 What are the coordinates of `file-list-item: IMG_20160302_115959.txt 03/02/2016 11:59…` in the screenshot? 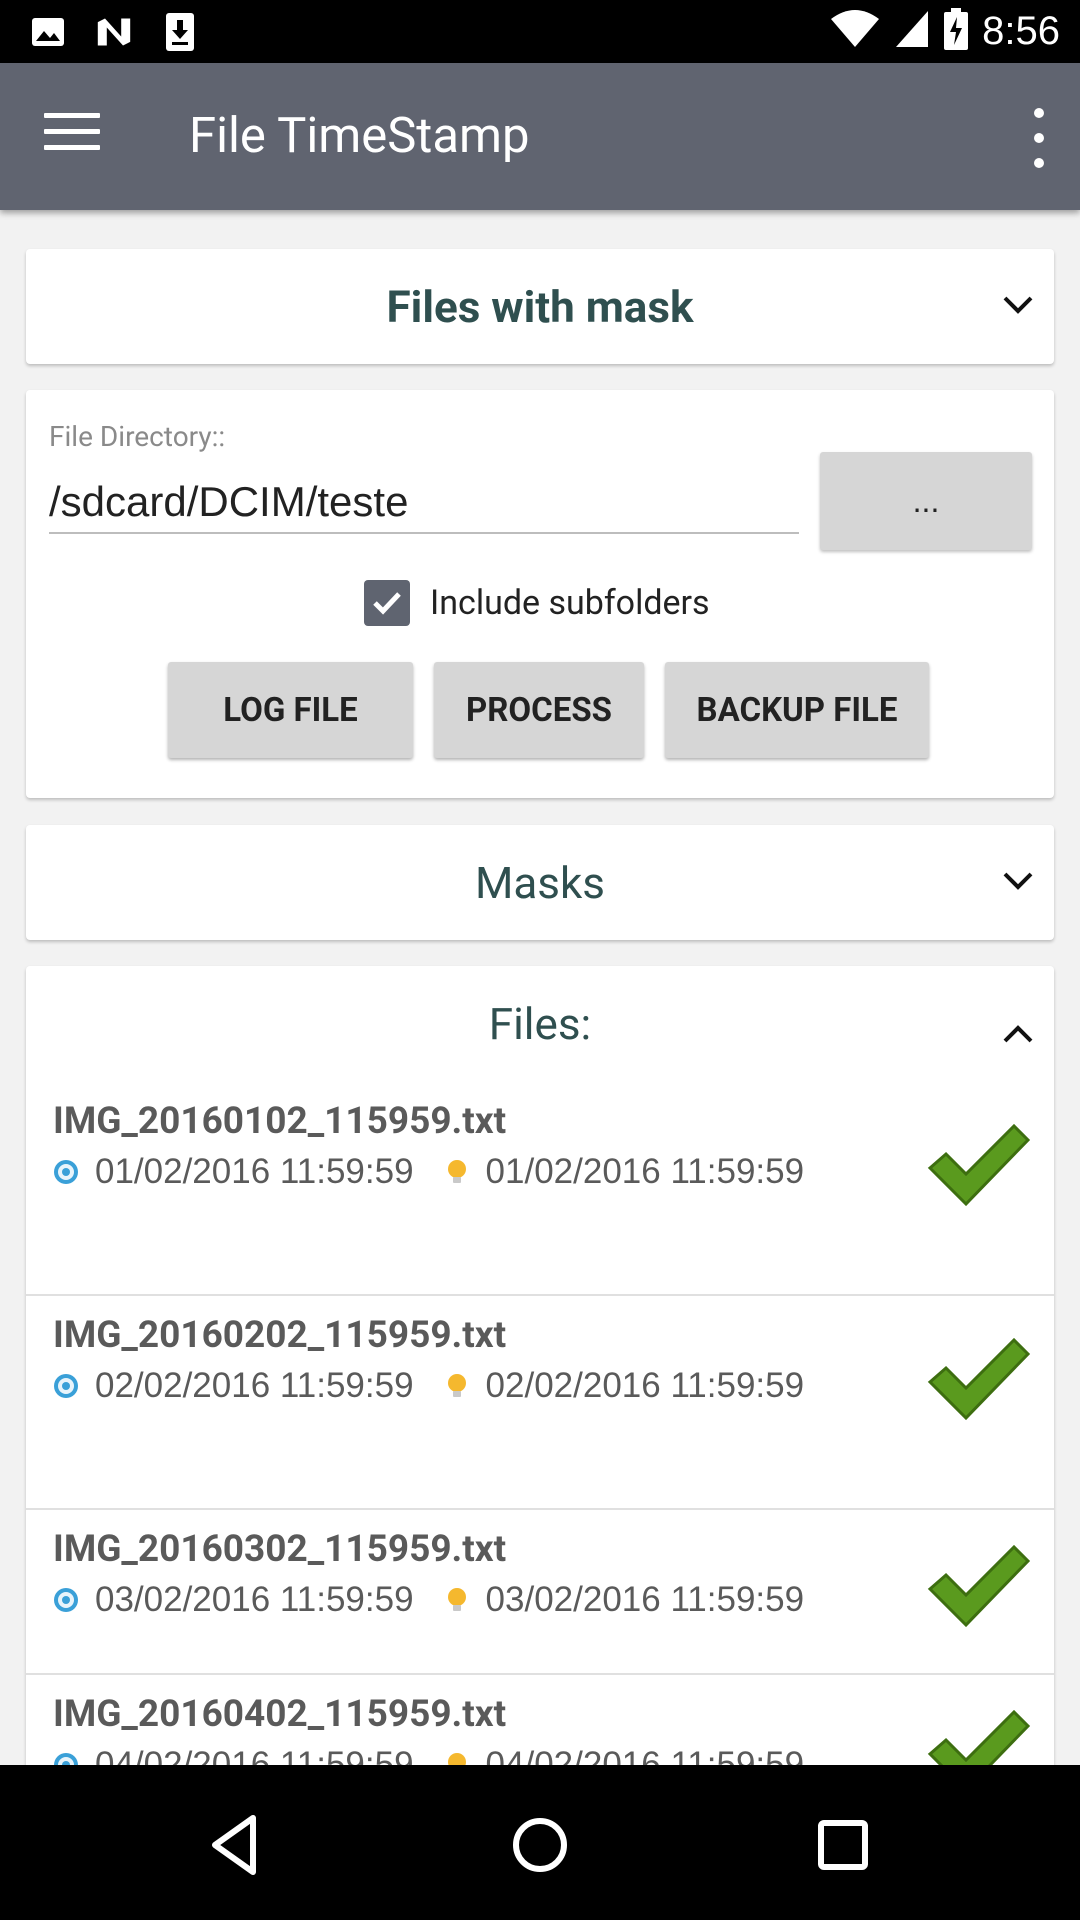 It's located at (540, 1592).